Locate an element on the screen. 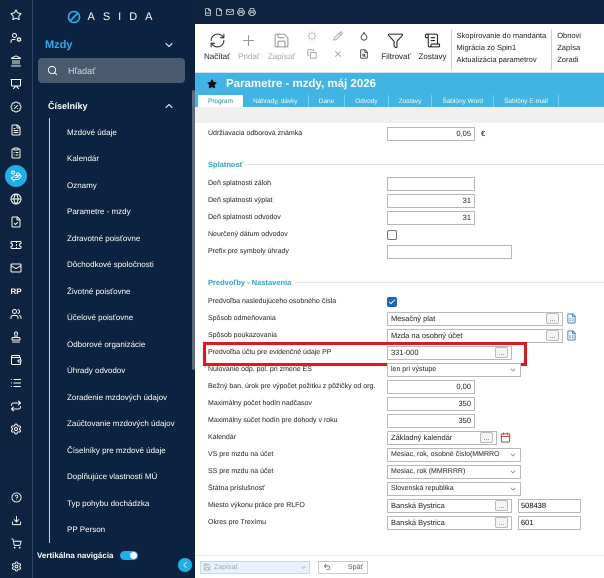 The width and height of the screenshot is (604, 578). collapse-button is located at coordinates (185, 565).